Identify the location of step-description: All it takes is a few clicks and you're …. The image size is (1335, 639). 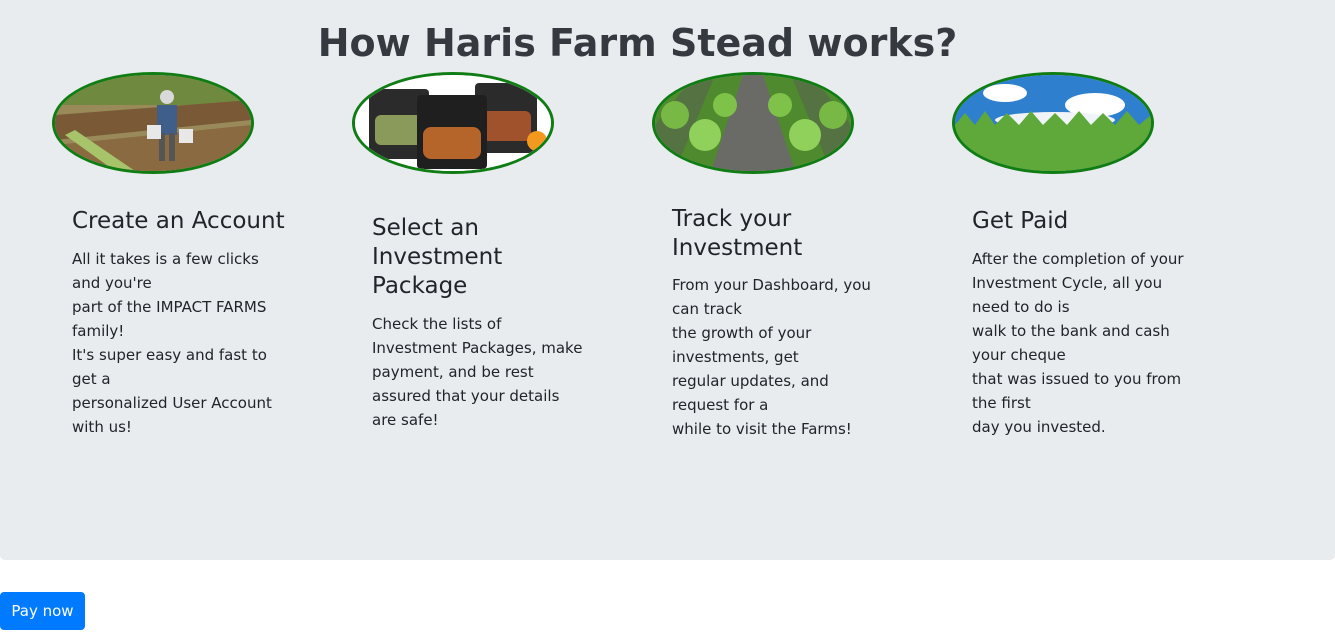
(172, 343).